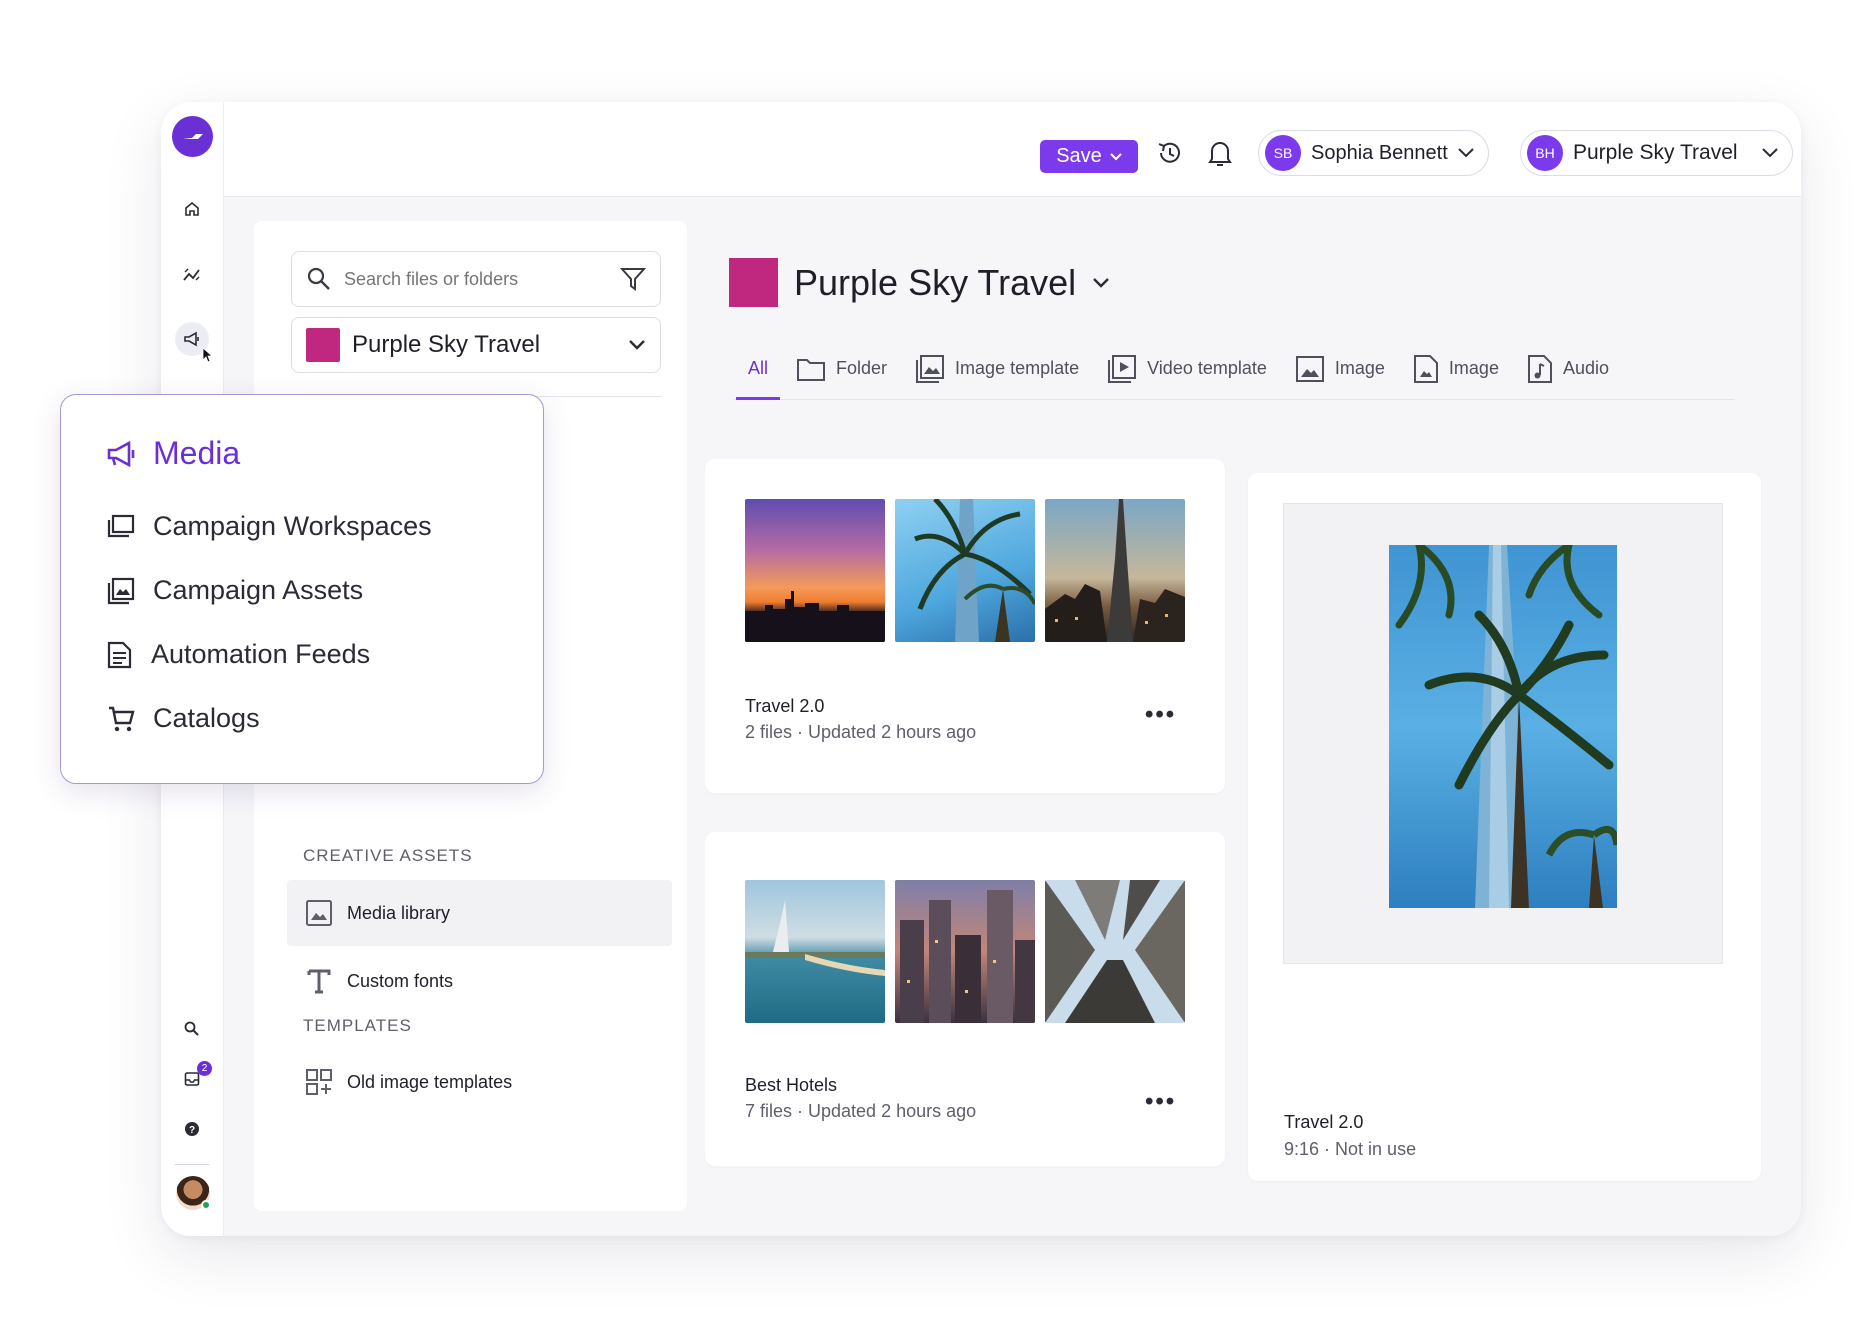 The width and height of the screenshot is (1869, 1325). What do you see at coordinates (258, 590) in the screenshot?
I see `menu-item-label: Campaign Assets` at bounding box center [258, 590].